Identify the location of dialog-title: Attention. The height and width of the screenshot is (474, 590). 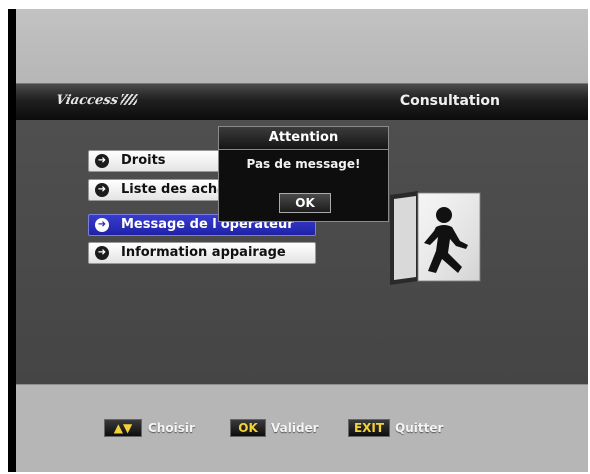
(303, 138).